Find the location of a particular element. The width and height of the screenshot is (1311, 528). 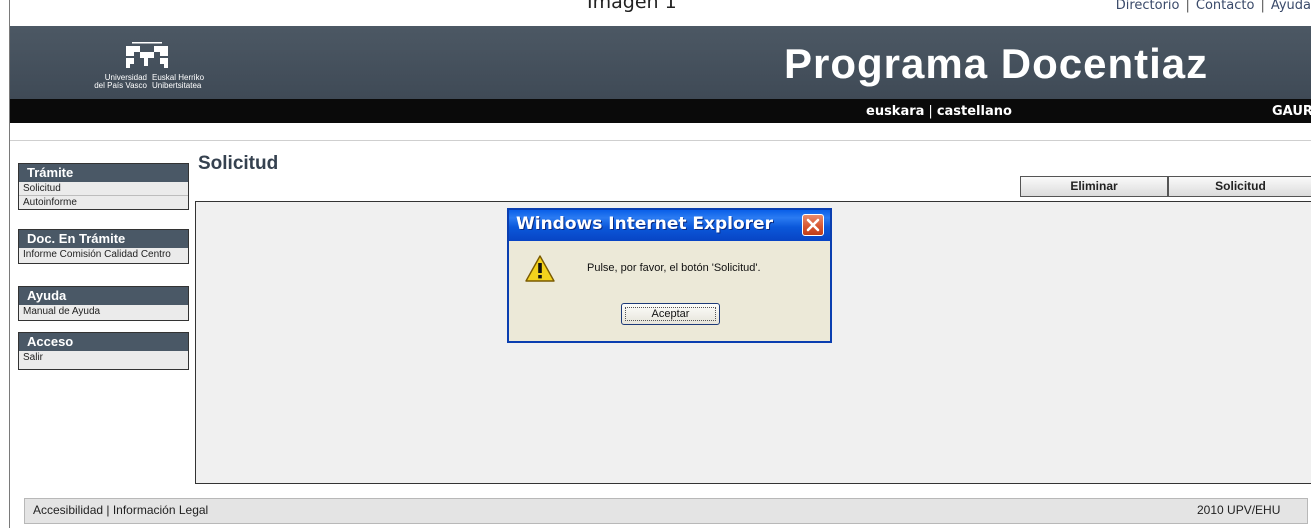

logo-text-basque: Euskal Herriko Unibertsitatea is located at coordinates (178, 81).